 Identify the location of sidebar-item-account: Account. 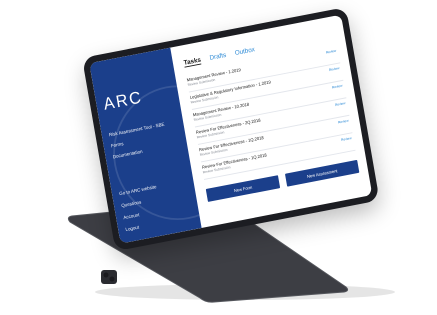
(142, 214).